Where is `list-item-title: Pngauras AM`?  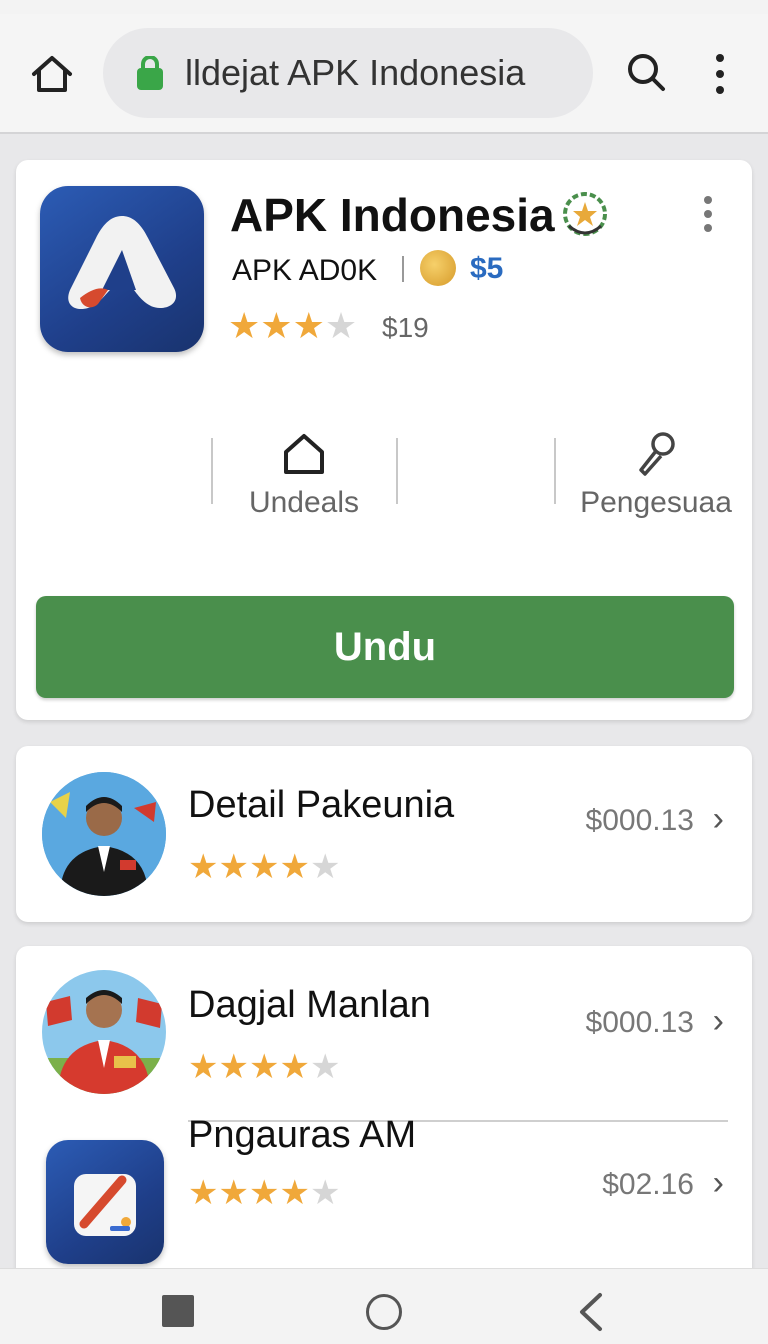 list-item-title: Pngauras AM is located at coordinates (302, 1135).